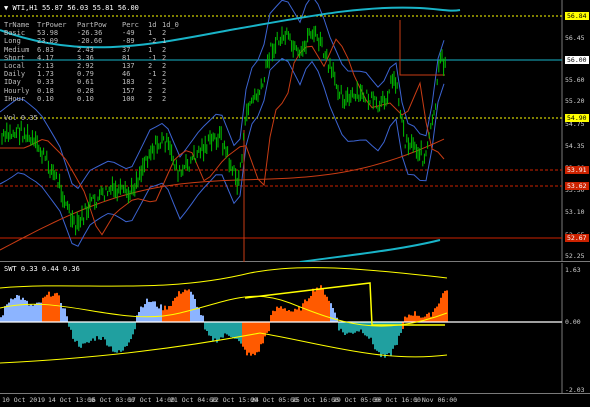  What do you see at coordinates (575, 212) in the screenshot?
I see `price-scale-label: 53.10` at bounding box center [575, 212].